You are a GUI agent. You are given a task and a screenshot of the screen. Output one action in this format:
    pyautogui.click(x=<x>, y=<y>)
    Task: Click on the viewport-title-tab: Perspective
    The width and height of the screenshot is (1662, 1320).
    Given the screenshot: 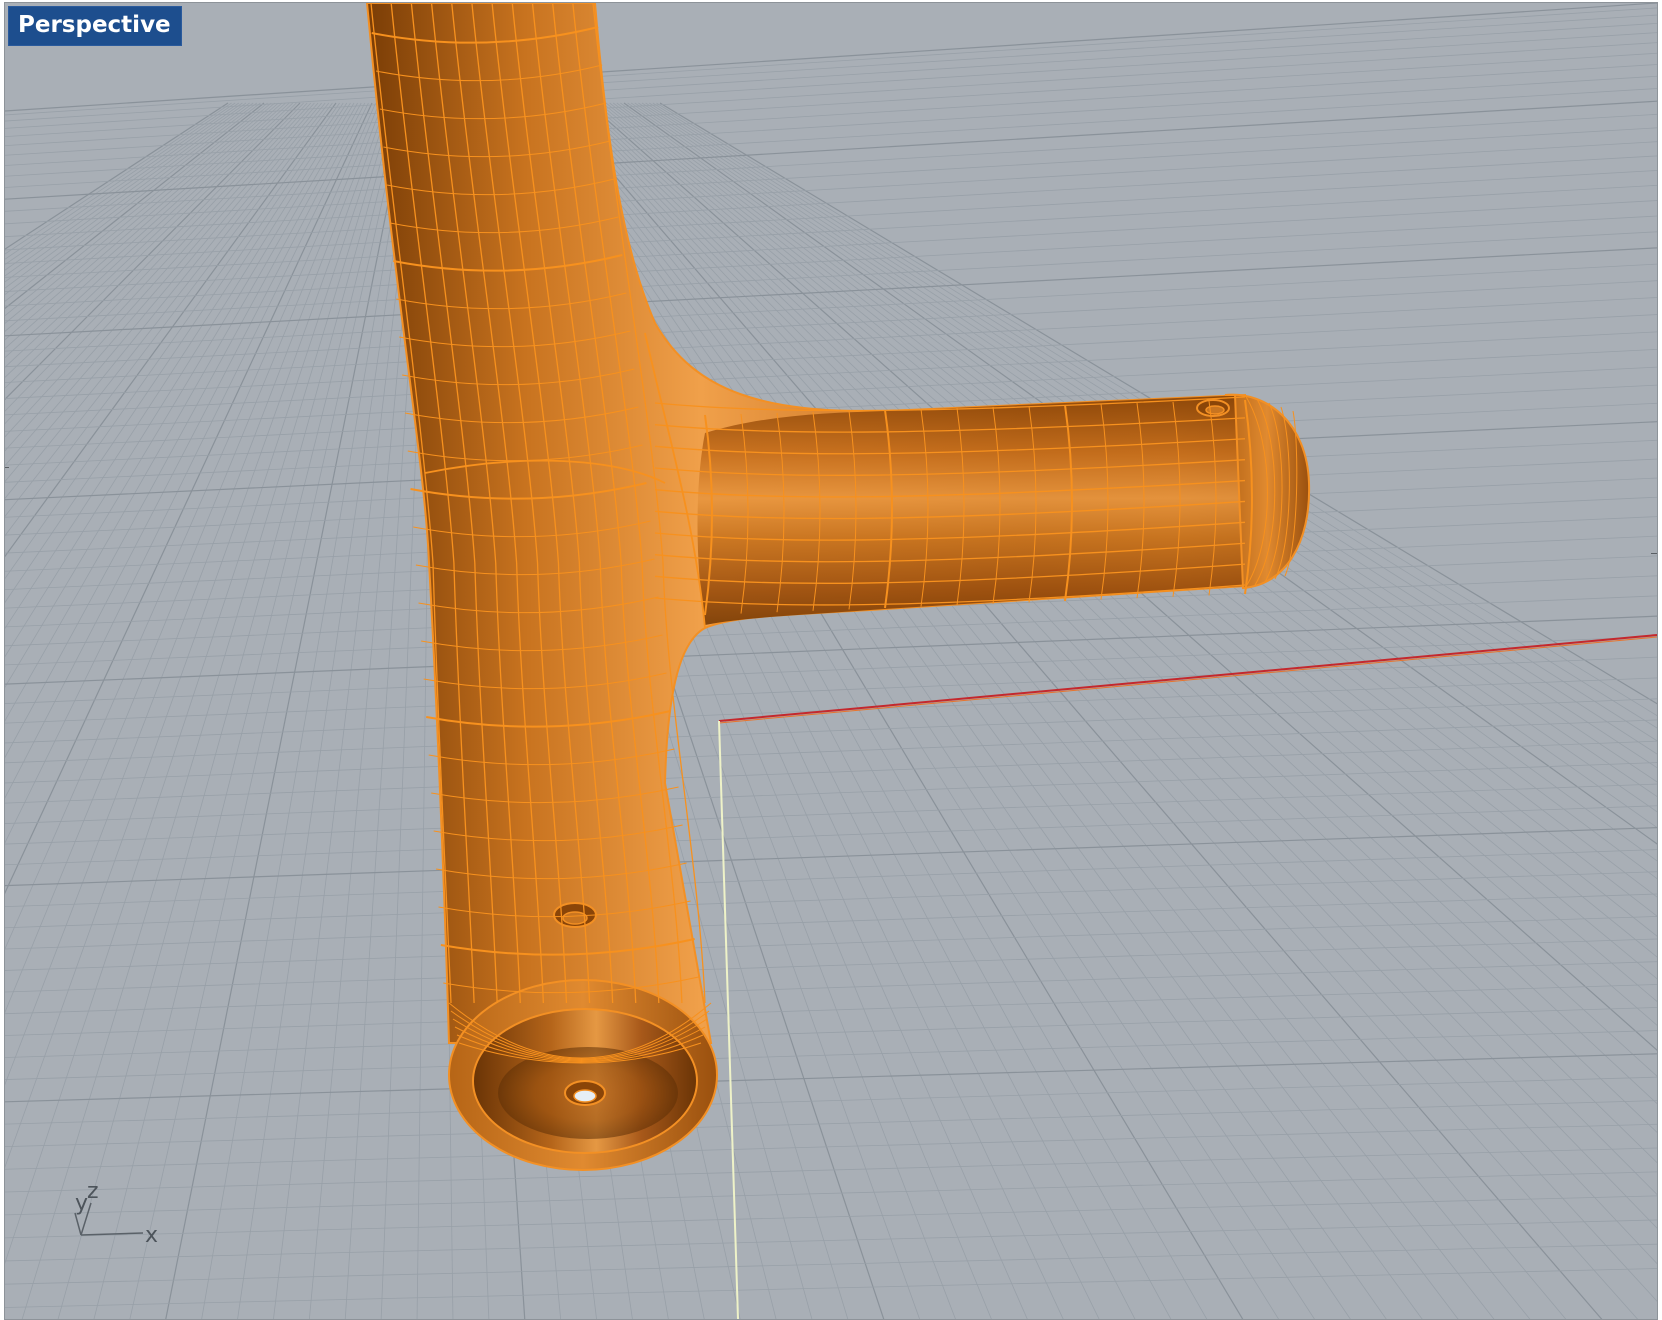 What is the action you would take?
    pyautogui.click(x=95, y=26)
    